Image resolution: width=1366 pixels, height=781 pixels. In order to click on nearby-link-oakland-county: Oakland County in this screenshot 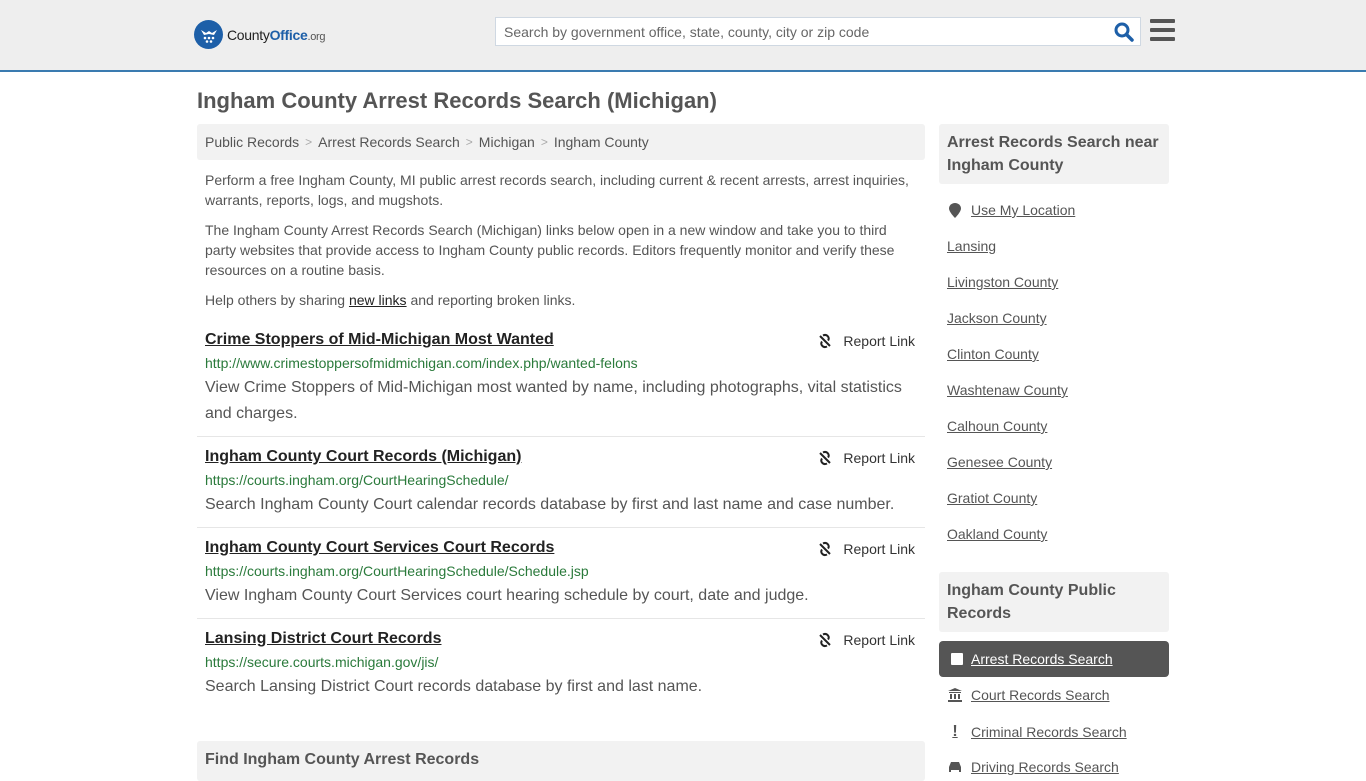, I will do `click(997, 534)`.